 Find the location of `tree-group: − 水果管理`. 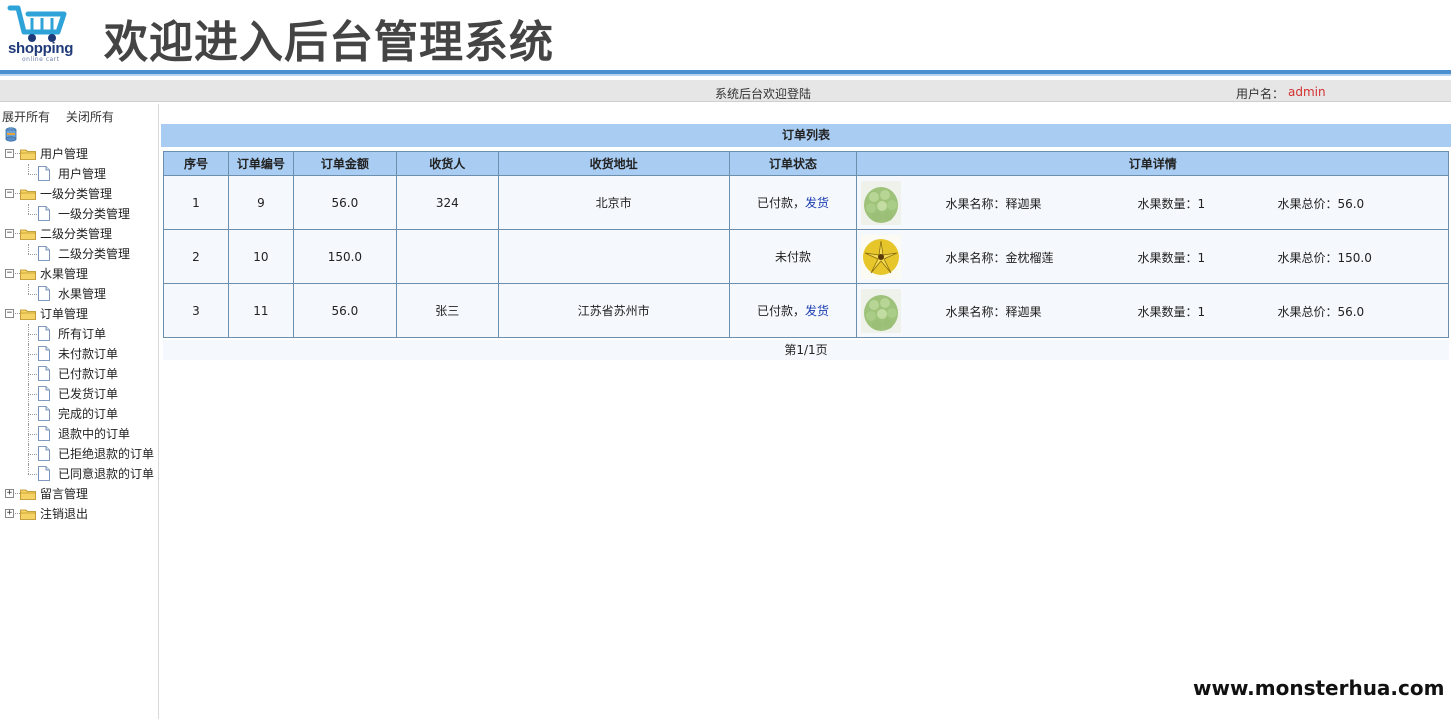

tree-group: − 水果管理 is located at coordinates (79, 274).